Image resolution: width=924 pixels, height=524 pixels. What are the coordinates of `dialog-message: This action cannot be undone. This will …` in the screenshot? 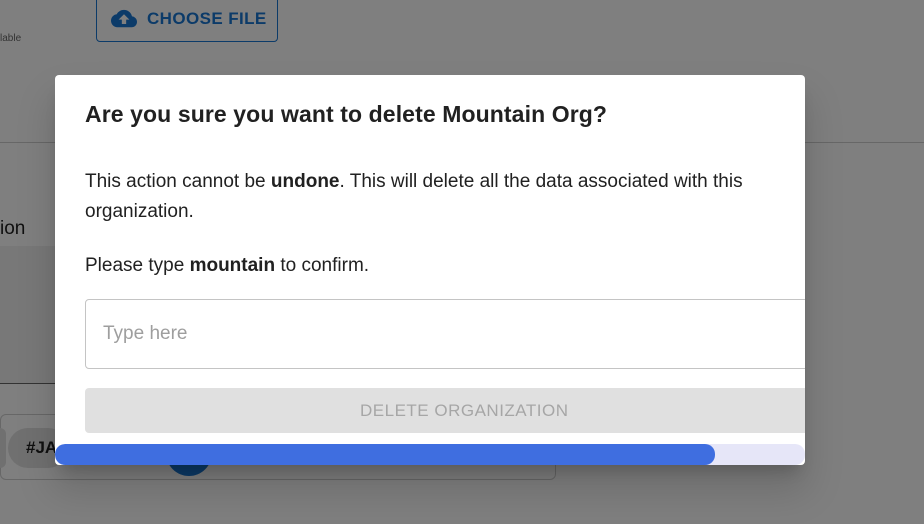 It's located at (443, 197).